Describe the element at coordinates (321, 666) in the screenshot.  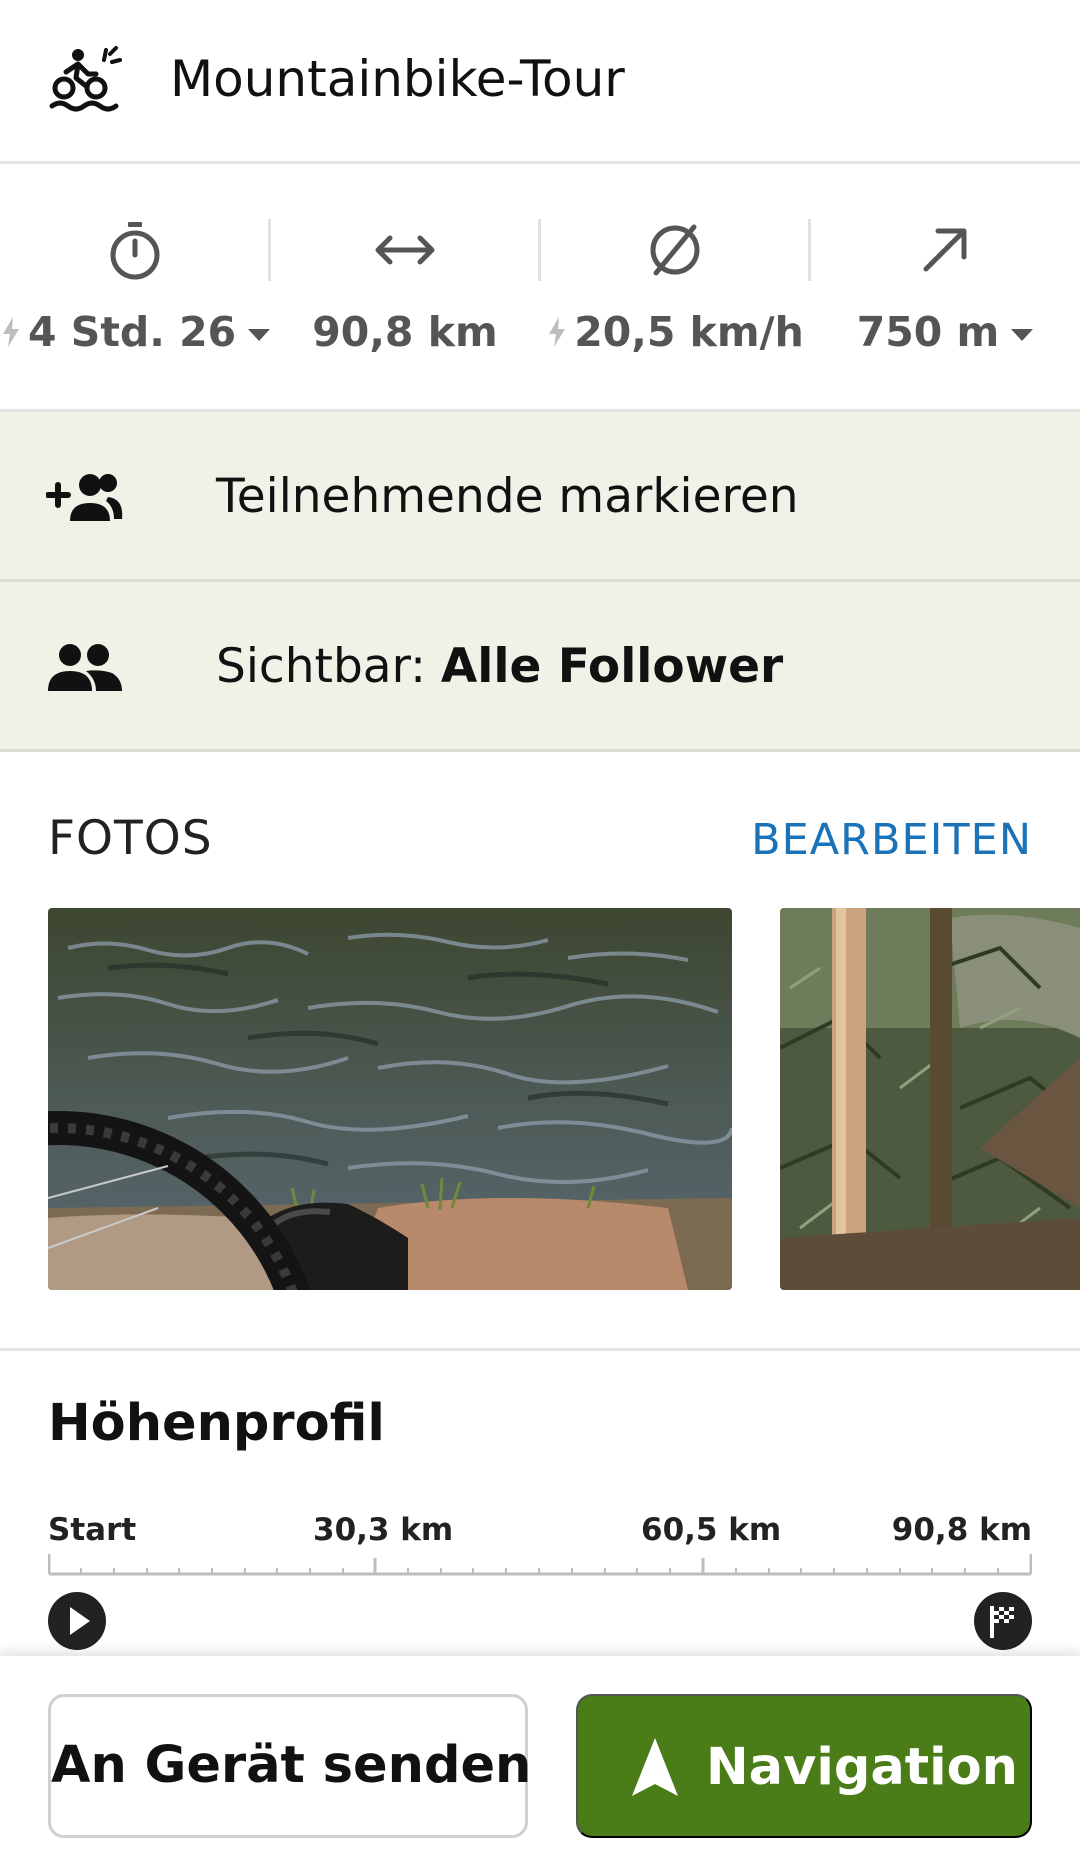
I see `visibility-prefix: Sichtbar:` at that location.